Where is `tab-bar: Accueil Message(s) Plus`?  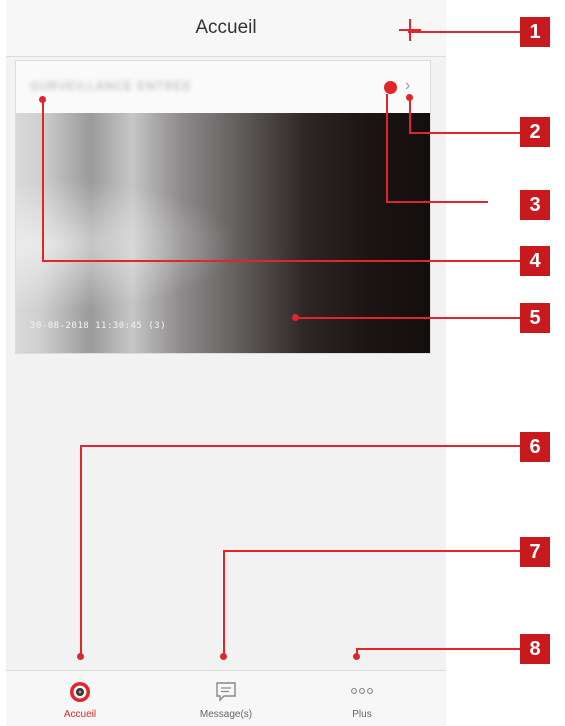 tab-bar: Accueil Message(s) Plus is located at coordinates (226, 698).